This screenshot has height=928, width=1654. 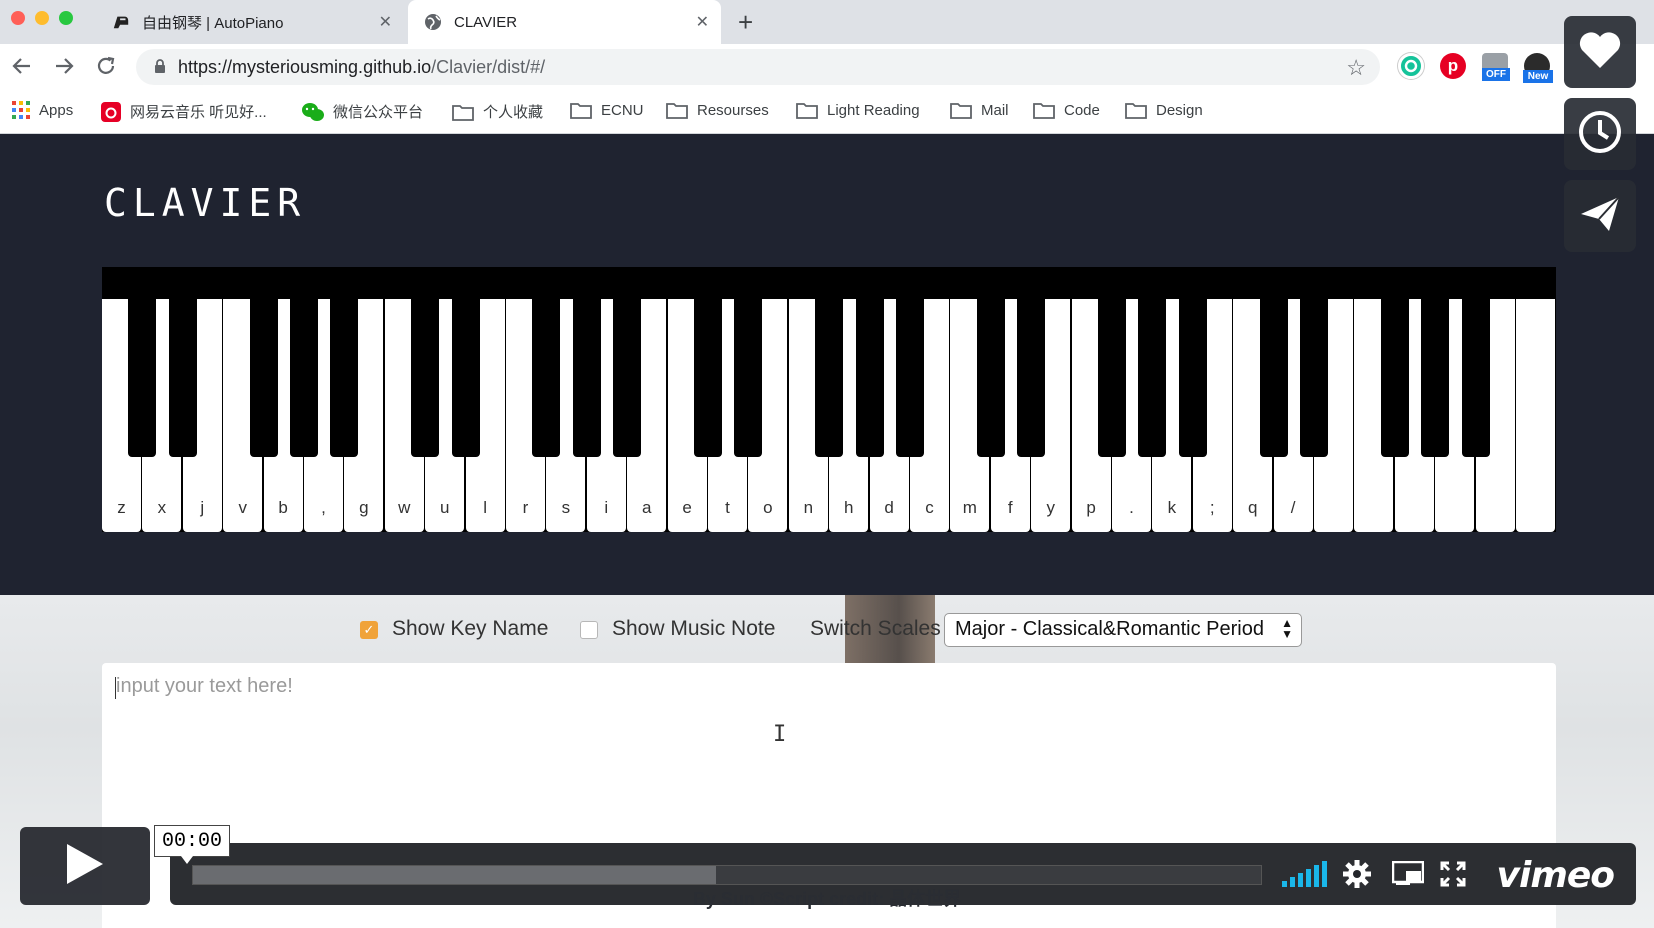 I want to click on bookmark-star-icon: ☆, so click(x=1356, y=68).